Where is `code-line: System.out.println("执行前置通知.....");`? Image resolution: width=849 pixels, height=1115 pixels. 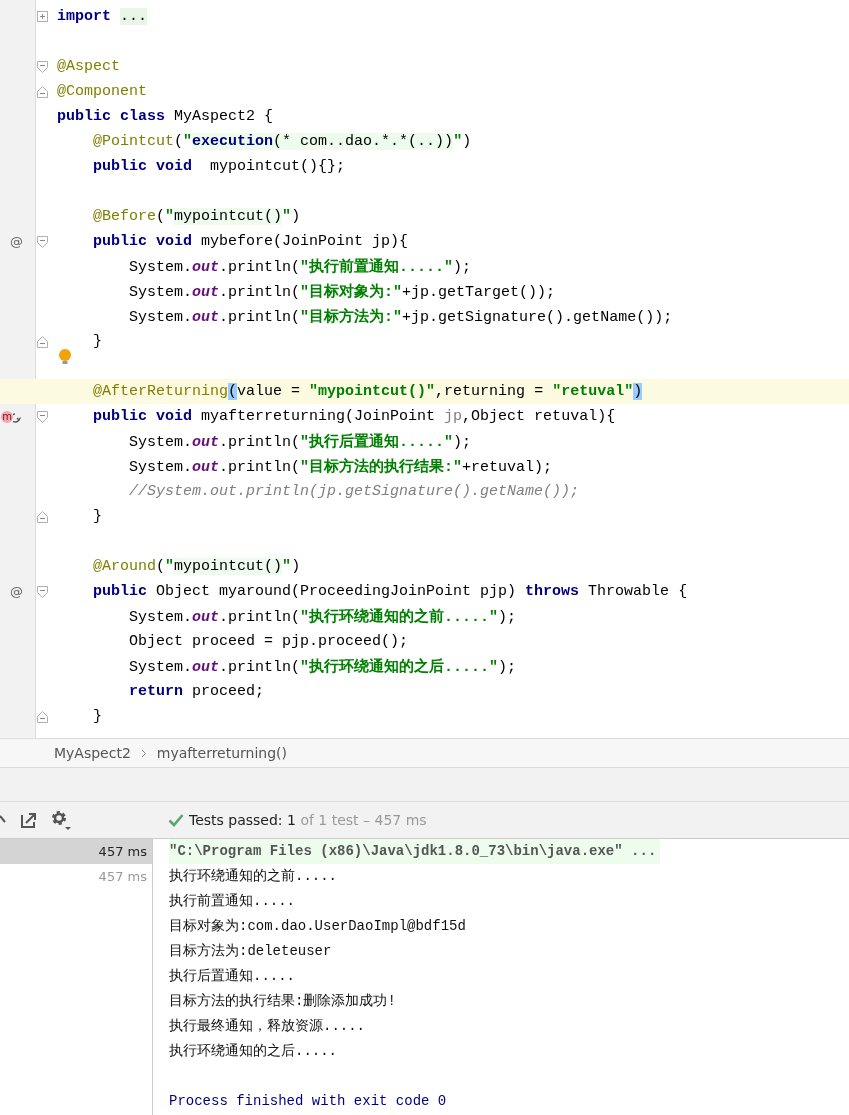 code-line: System.out.println("执行前置通知....."); is located at coordinates (300, 267).